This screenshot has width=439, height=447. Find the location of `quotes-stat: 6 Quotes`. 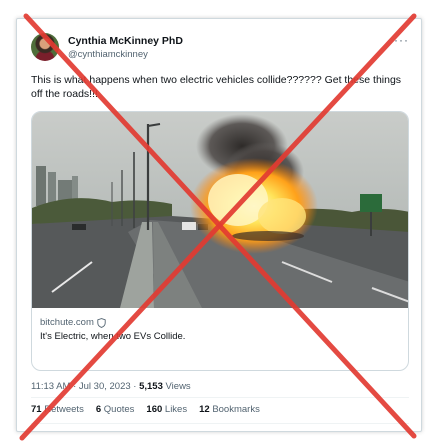

quotes-stat: 6 Quotes is located at coordinates (115, 409).